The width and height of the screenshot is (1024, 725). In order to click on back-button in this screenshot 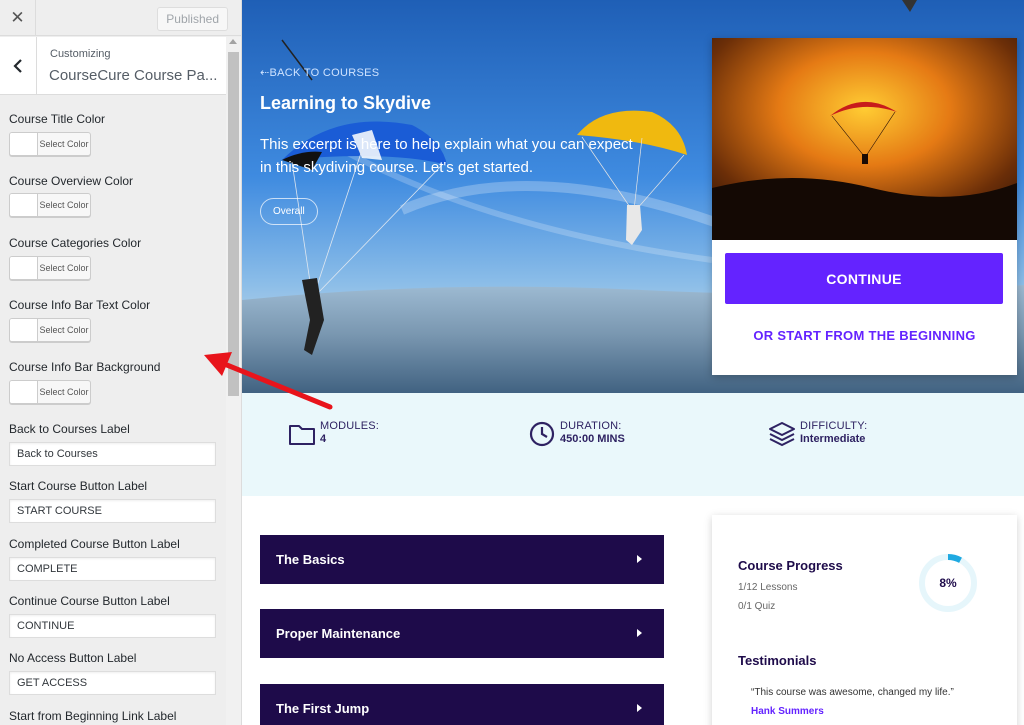, I will do `click(18, 66)`.